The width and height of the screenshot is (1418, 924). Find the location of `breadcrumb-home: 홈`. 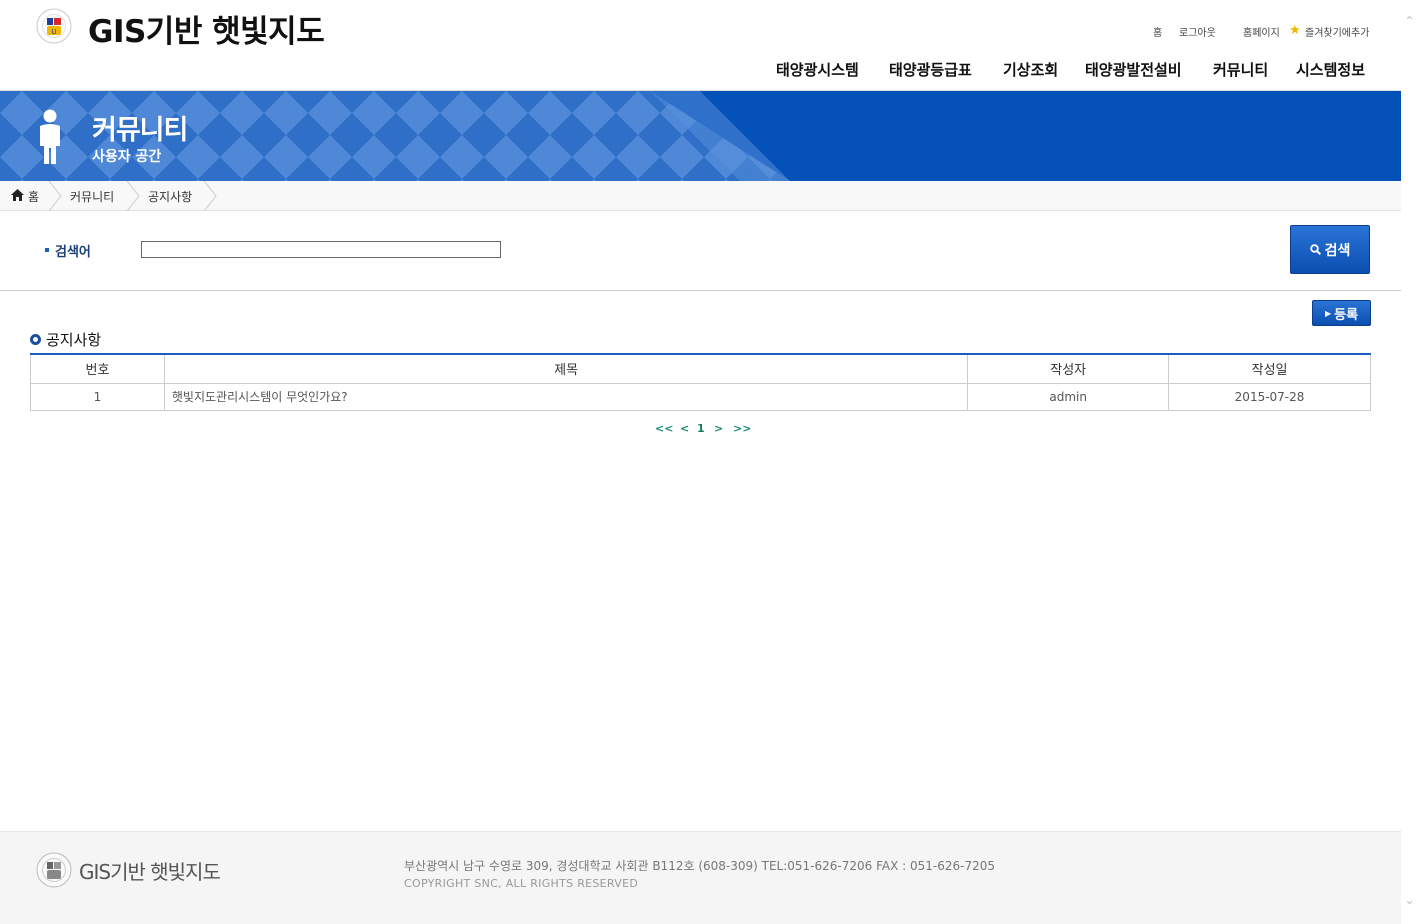

breadcrumb-home: 홈 is located at coordinates (33, 196).